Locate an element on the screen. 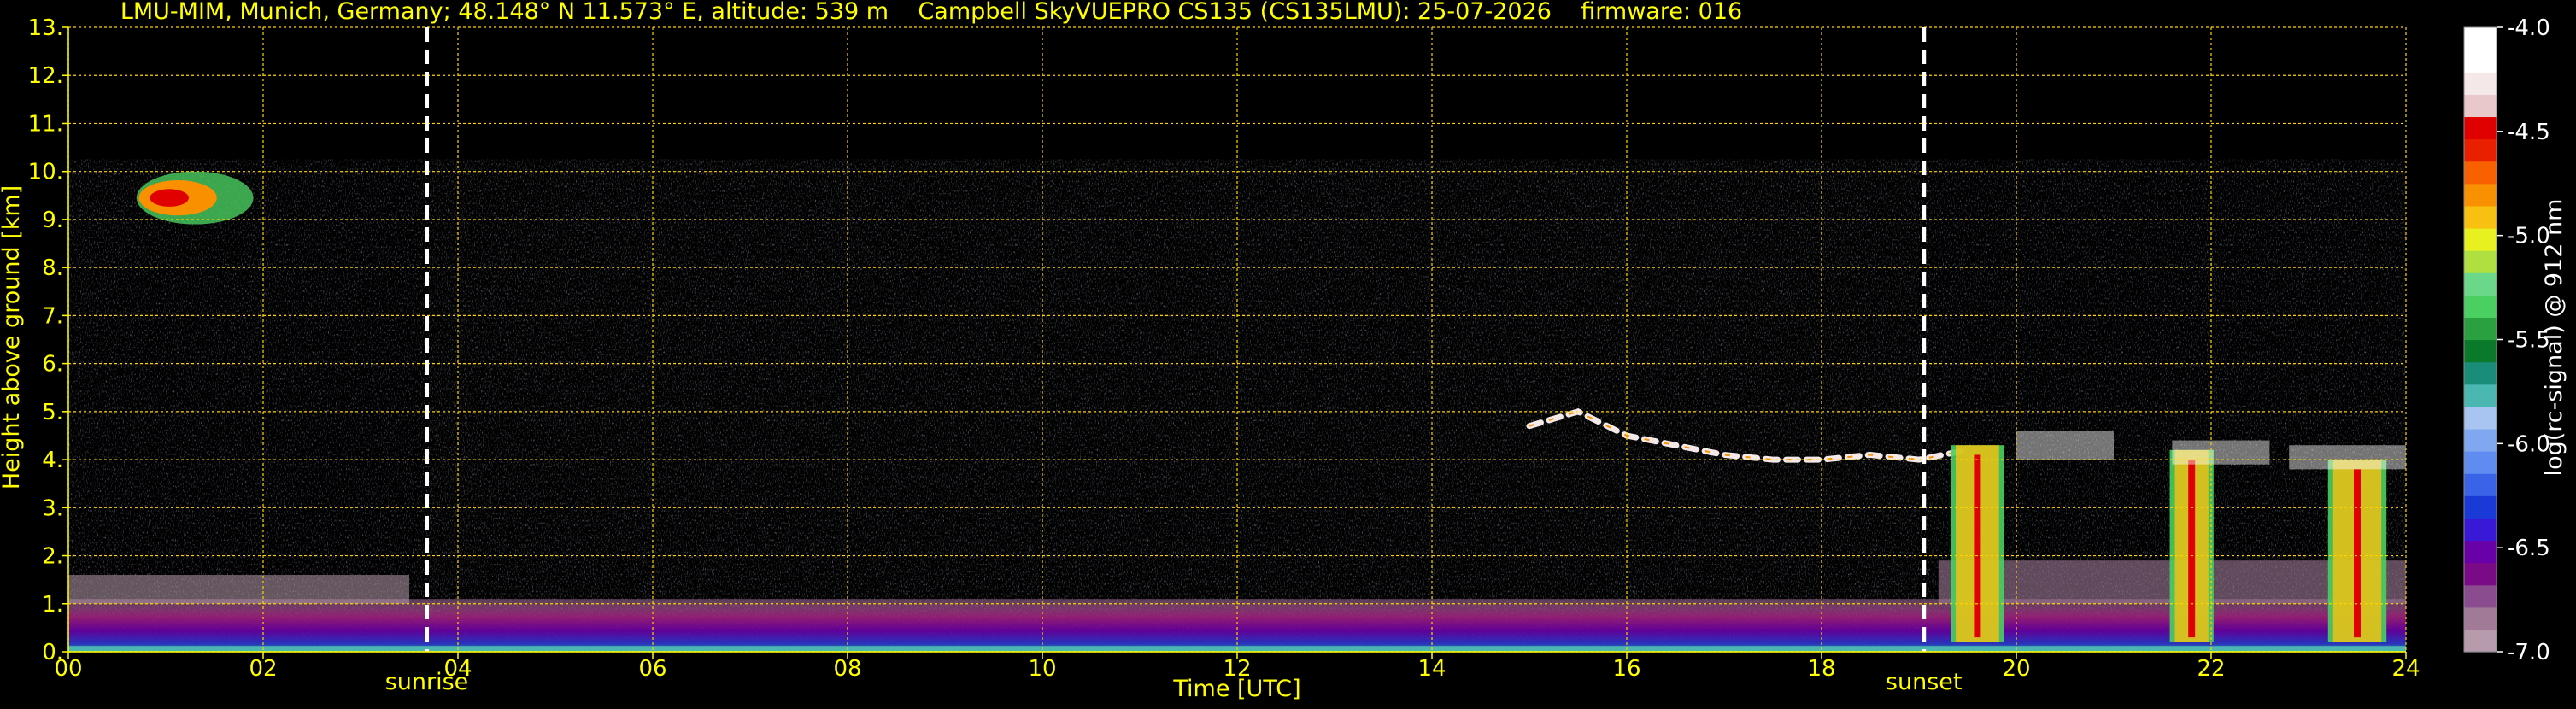 The image size is (2576, 709). y-tick-label: 5. is located at coordinates (52, 412).